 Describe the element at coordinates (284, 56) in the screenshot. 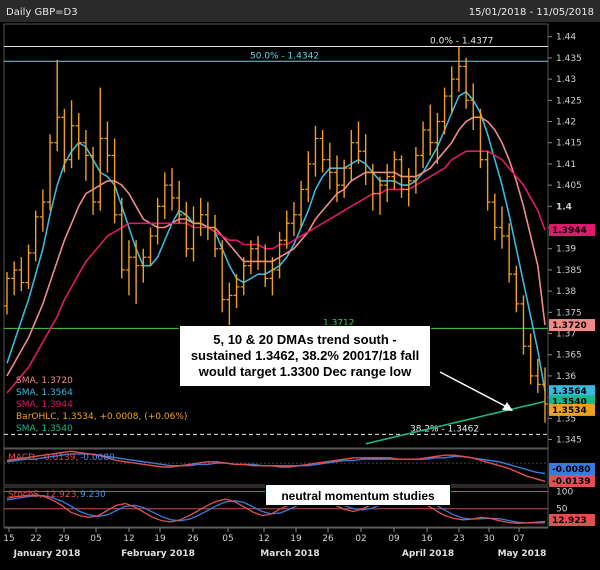

I see `level-label: 50.0% - 1.4342` at that location.